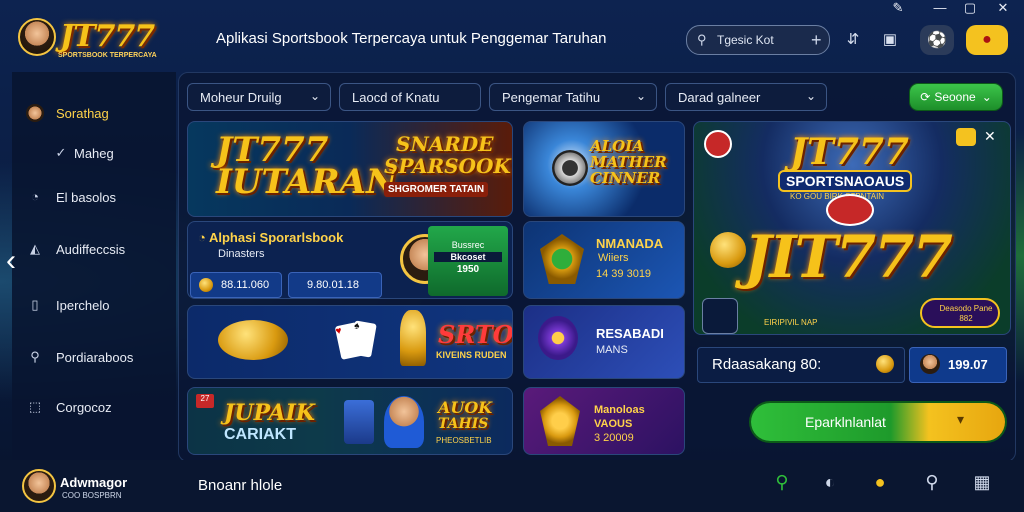 This screenshot has width=1024, height=512. I want to click on sidebar-item-corgocoz: ⬚ Corgocoz, so click(69, 407).